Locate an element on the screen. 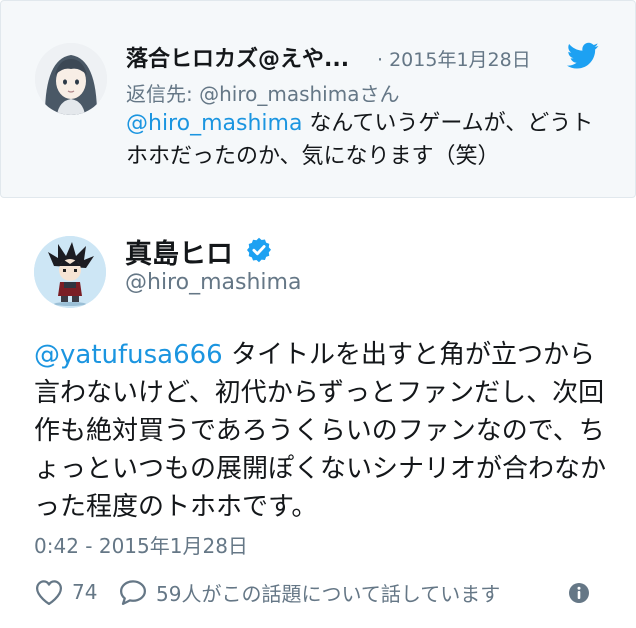  parent-date-text: 2015年1月28日 is located at coordinates (460, 60).